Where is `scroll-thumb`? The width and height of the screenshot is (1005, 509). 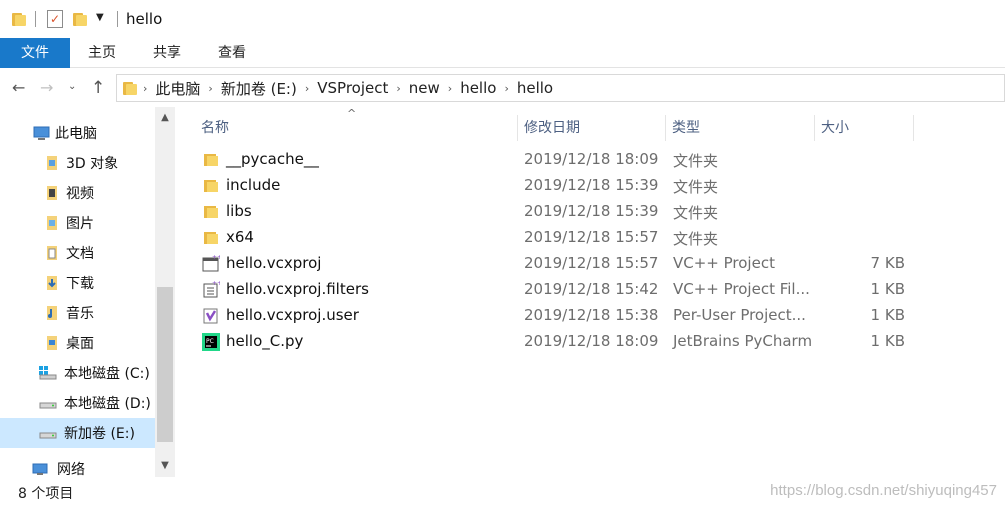
scroll-thumb is located at coordinates (165, 364).